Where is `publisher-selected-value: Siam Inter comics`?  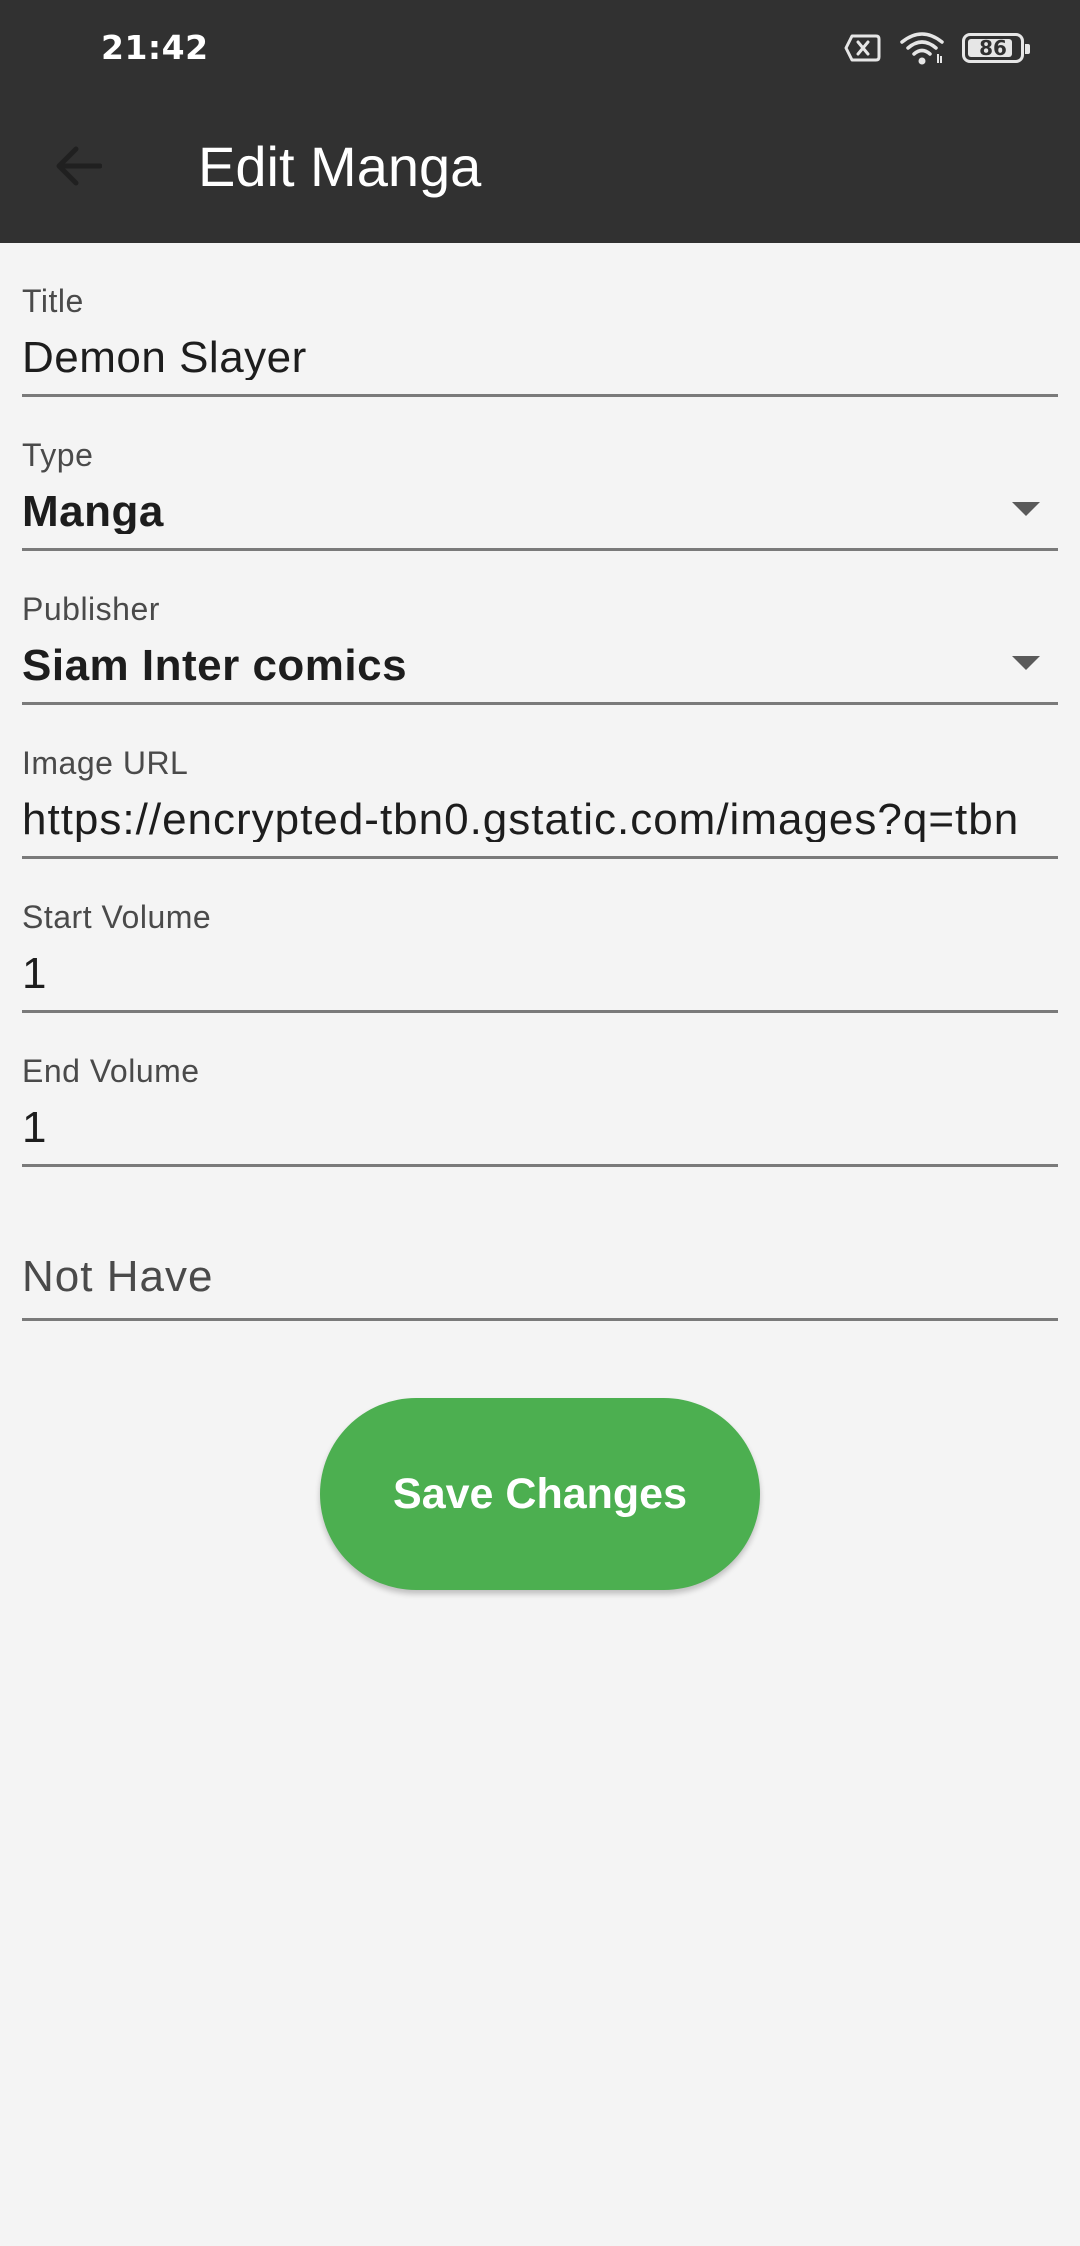
publisher-selected-value: Siam Inter comics is located at coordinates (540, 666).